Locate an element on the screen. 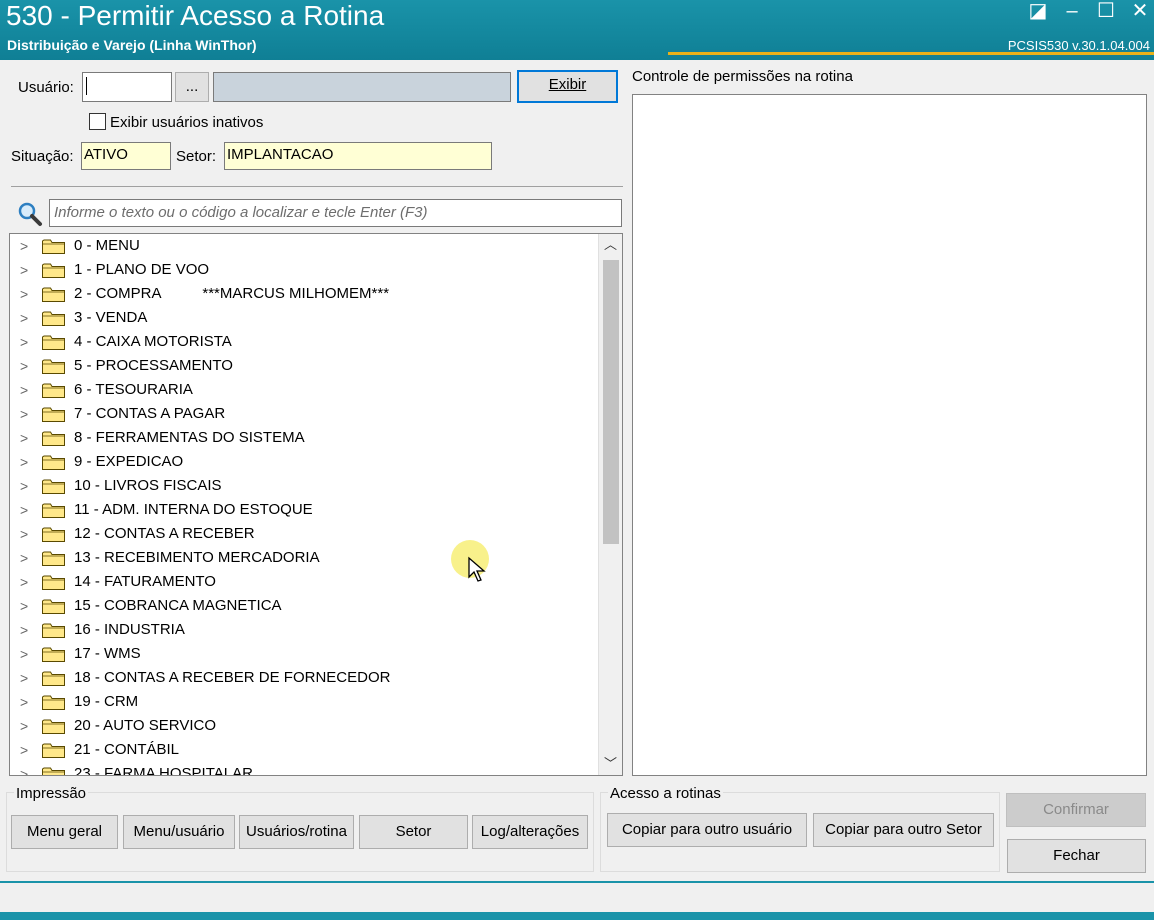 The height and width of the screenshot is (920, 1154). maximize-icon: ☐ is located at coordinates (1106, 12).